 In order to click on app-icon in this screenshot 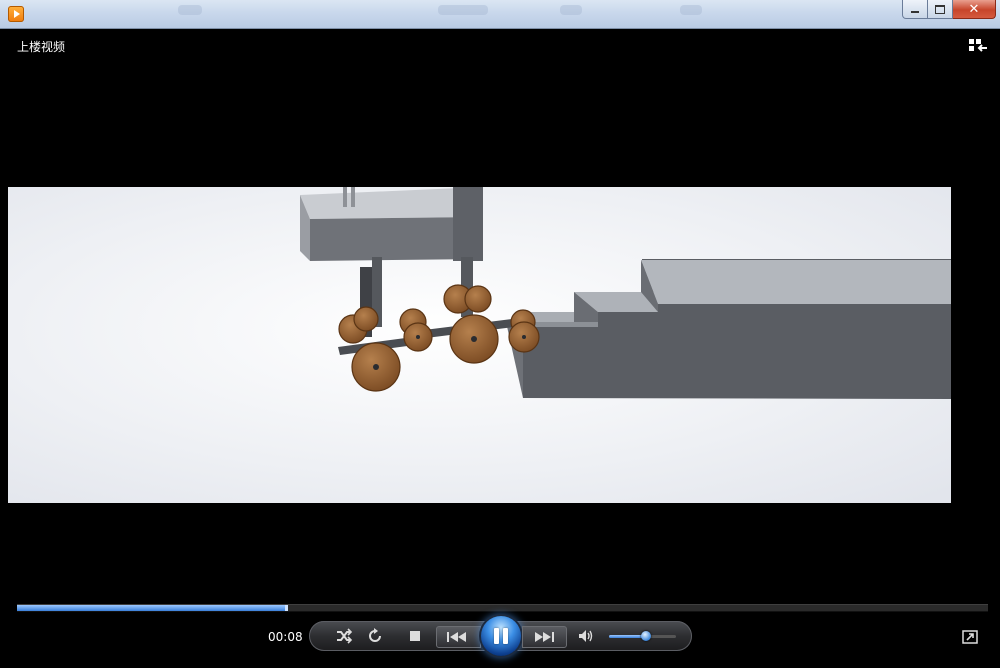, I will do `click(16, 14)`.